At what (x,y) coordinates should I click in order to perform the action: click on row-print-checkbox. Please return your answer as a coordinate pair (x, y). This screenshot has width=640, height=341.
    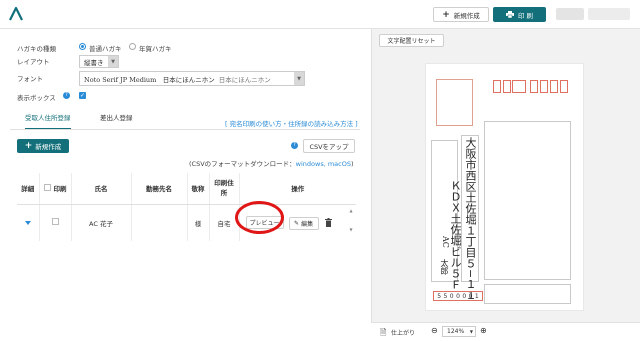
    Looking at the image, I should click on (55, 222).